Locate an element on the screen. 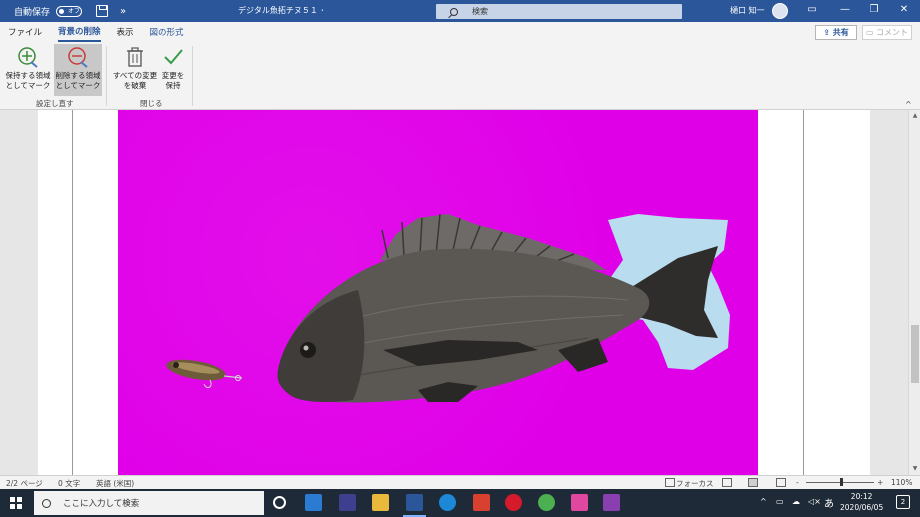 The image size is (920, 517). margin-line-right is located at coordinates (803, 292).